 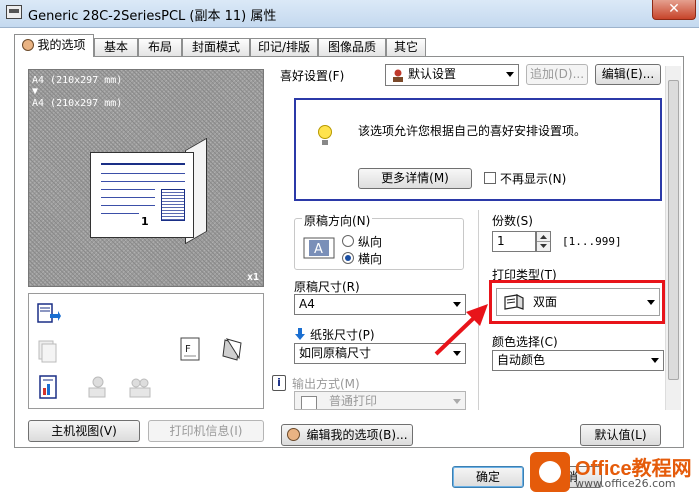 I want to click on dont-show-checkbox, so click(x=490, y=178).